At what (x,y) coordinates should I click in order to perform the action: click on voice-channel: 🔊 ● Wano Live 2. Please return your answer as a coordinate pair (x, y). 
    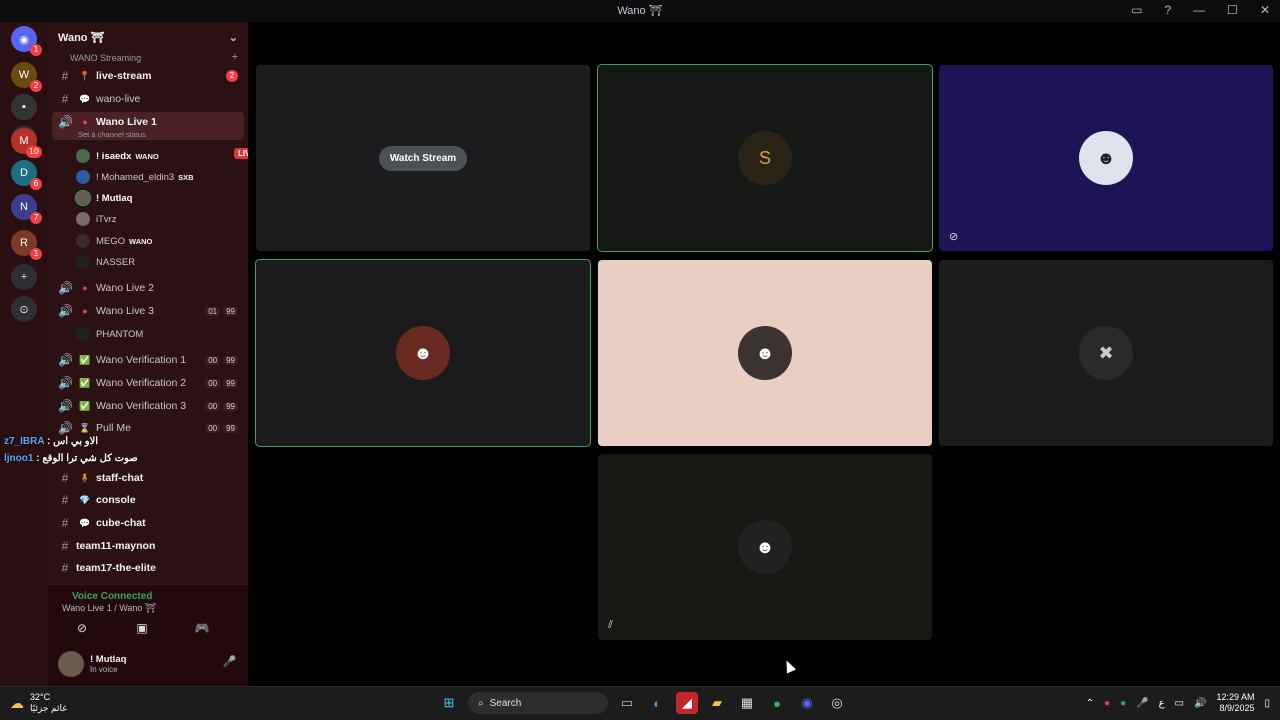
    Looking at the image, I should click on (148, 288).